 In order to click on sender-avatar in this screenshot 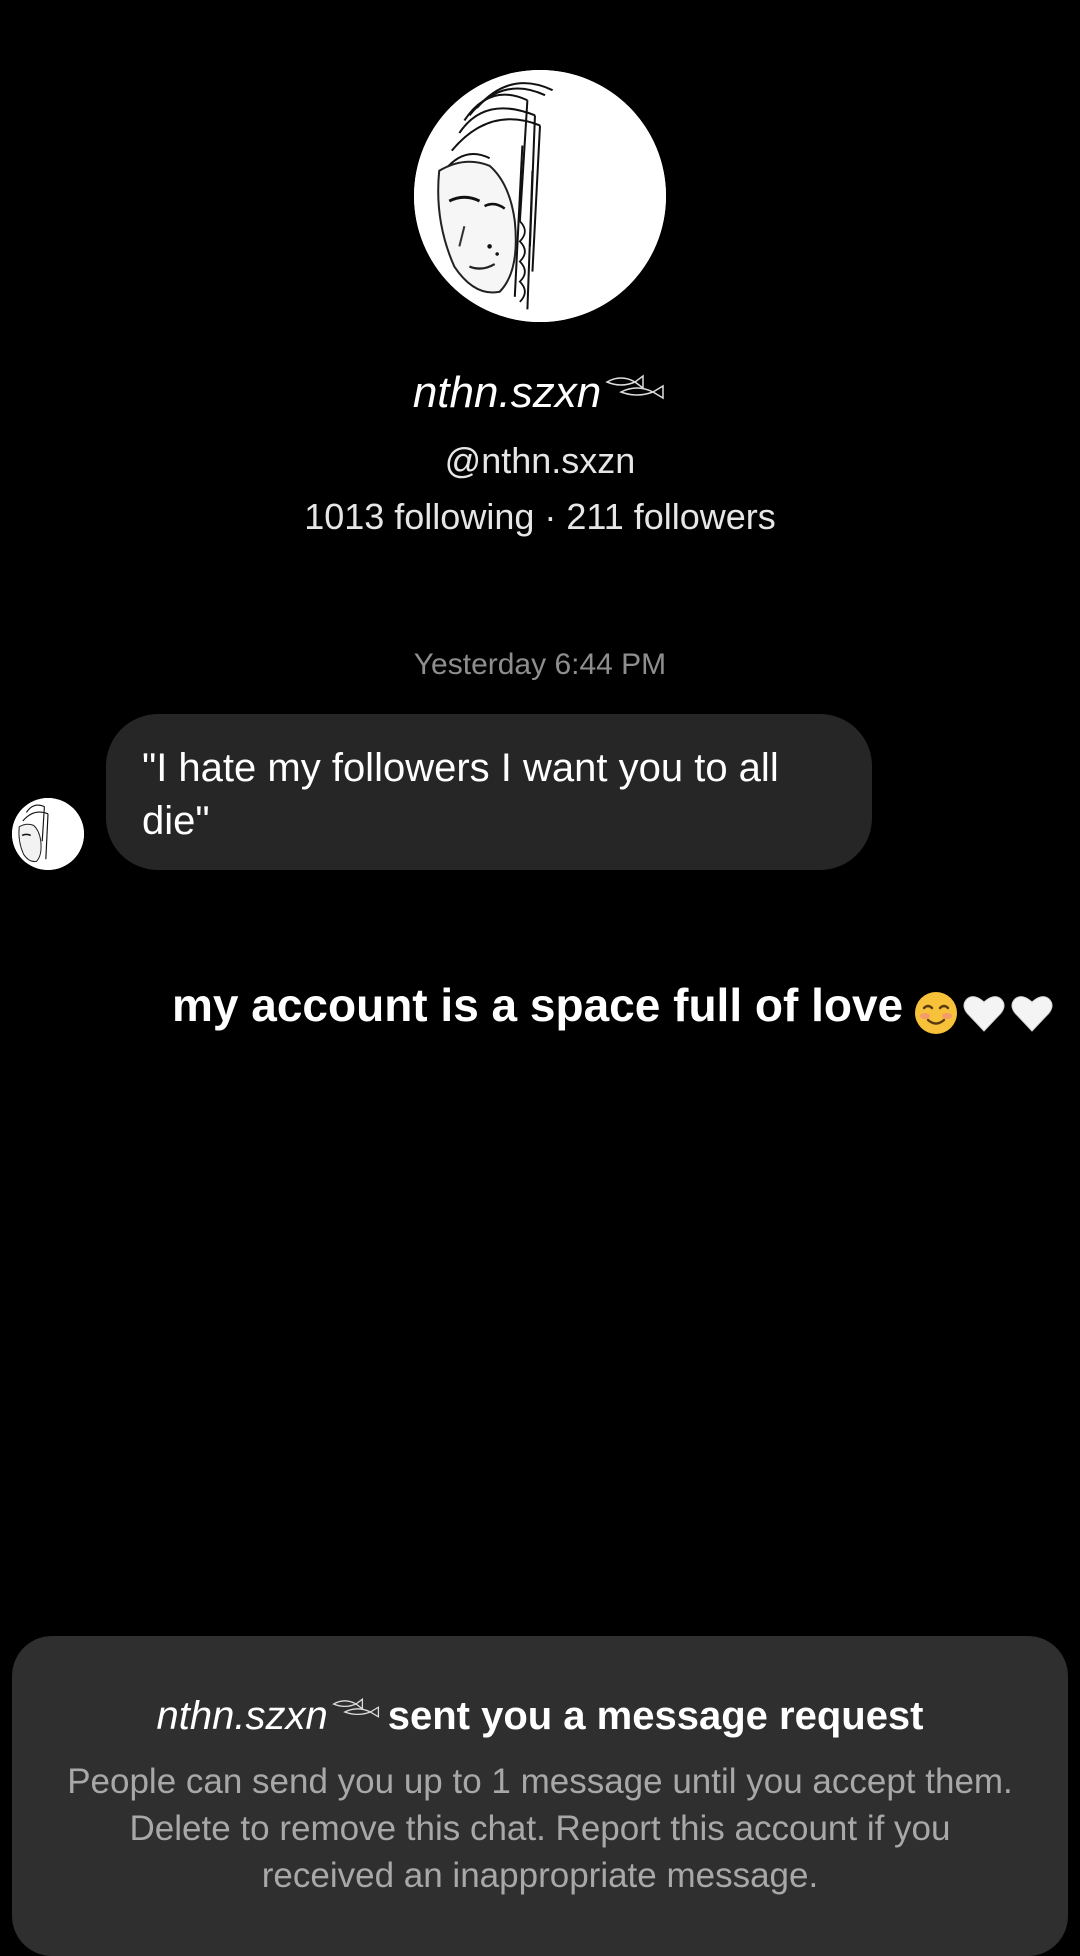, I will do `click(48, 834)`.